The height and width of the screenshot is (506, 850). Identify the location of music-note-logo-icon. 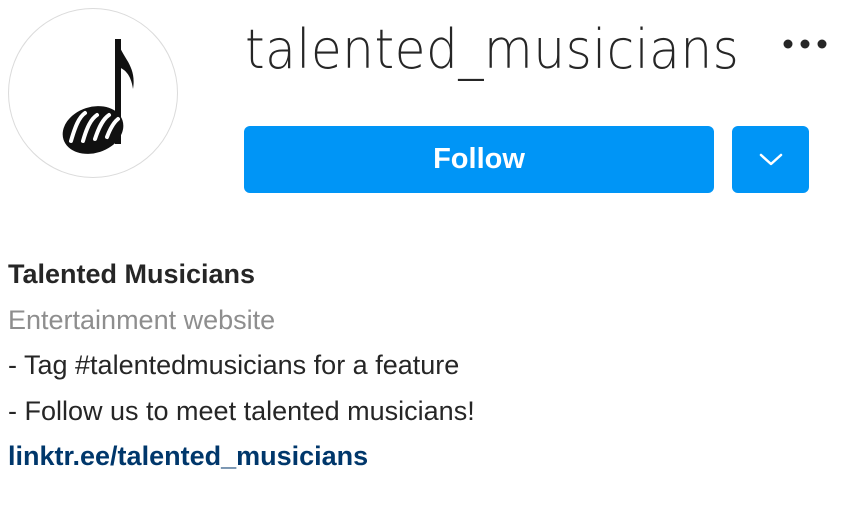
(98, 96).